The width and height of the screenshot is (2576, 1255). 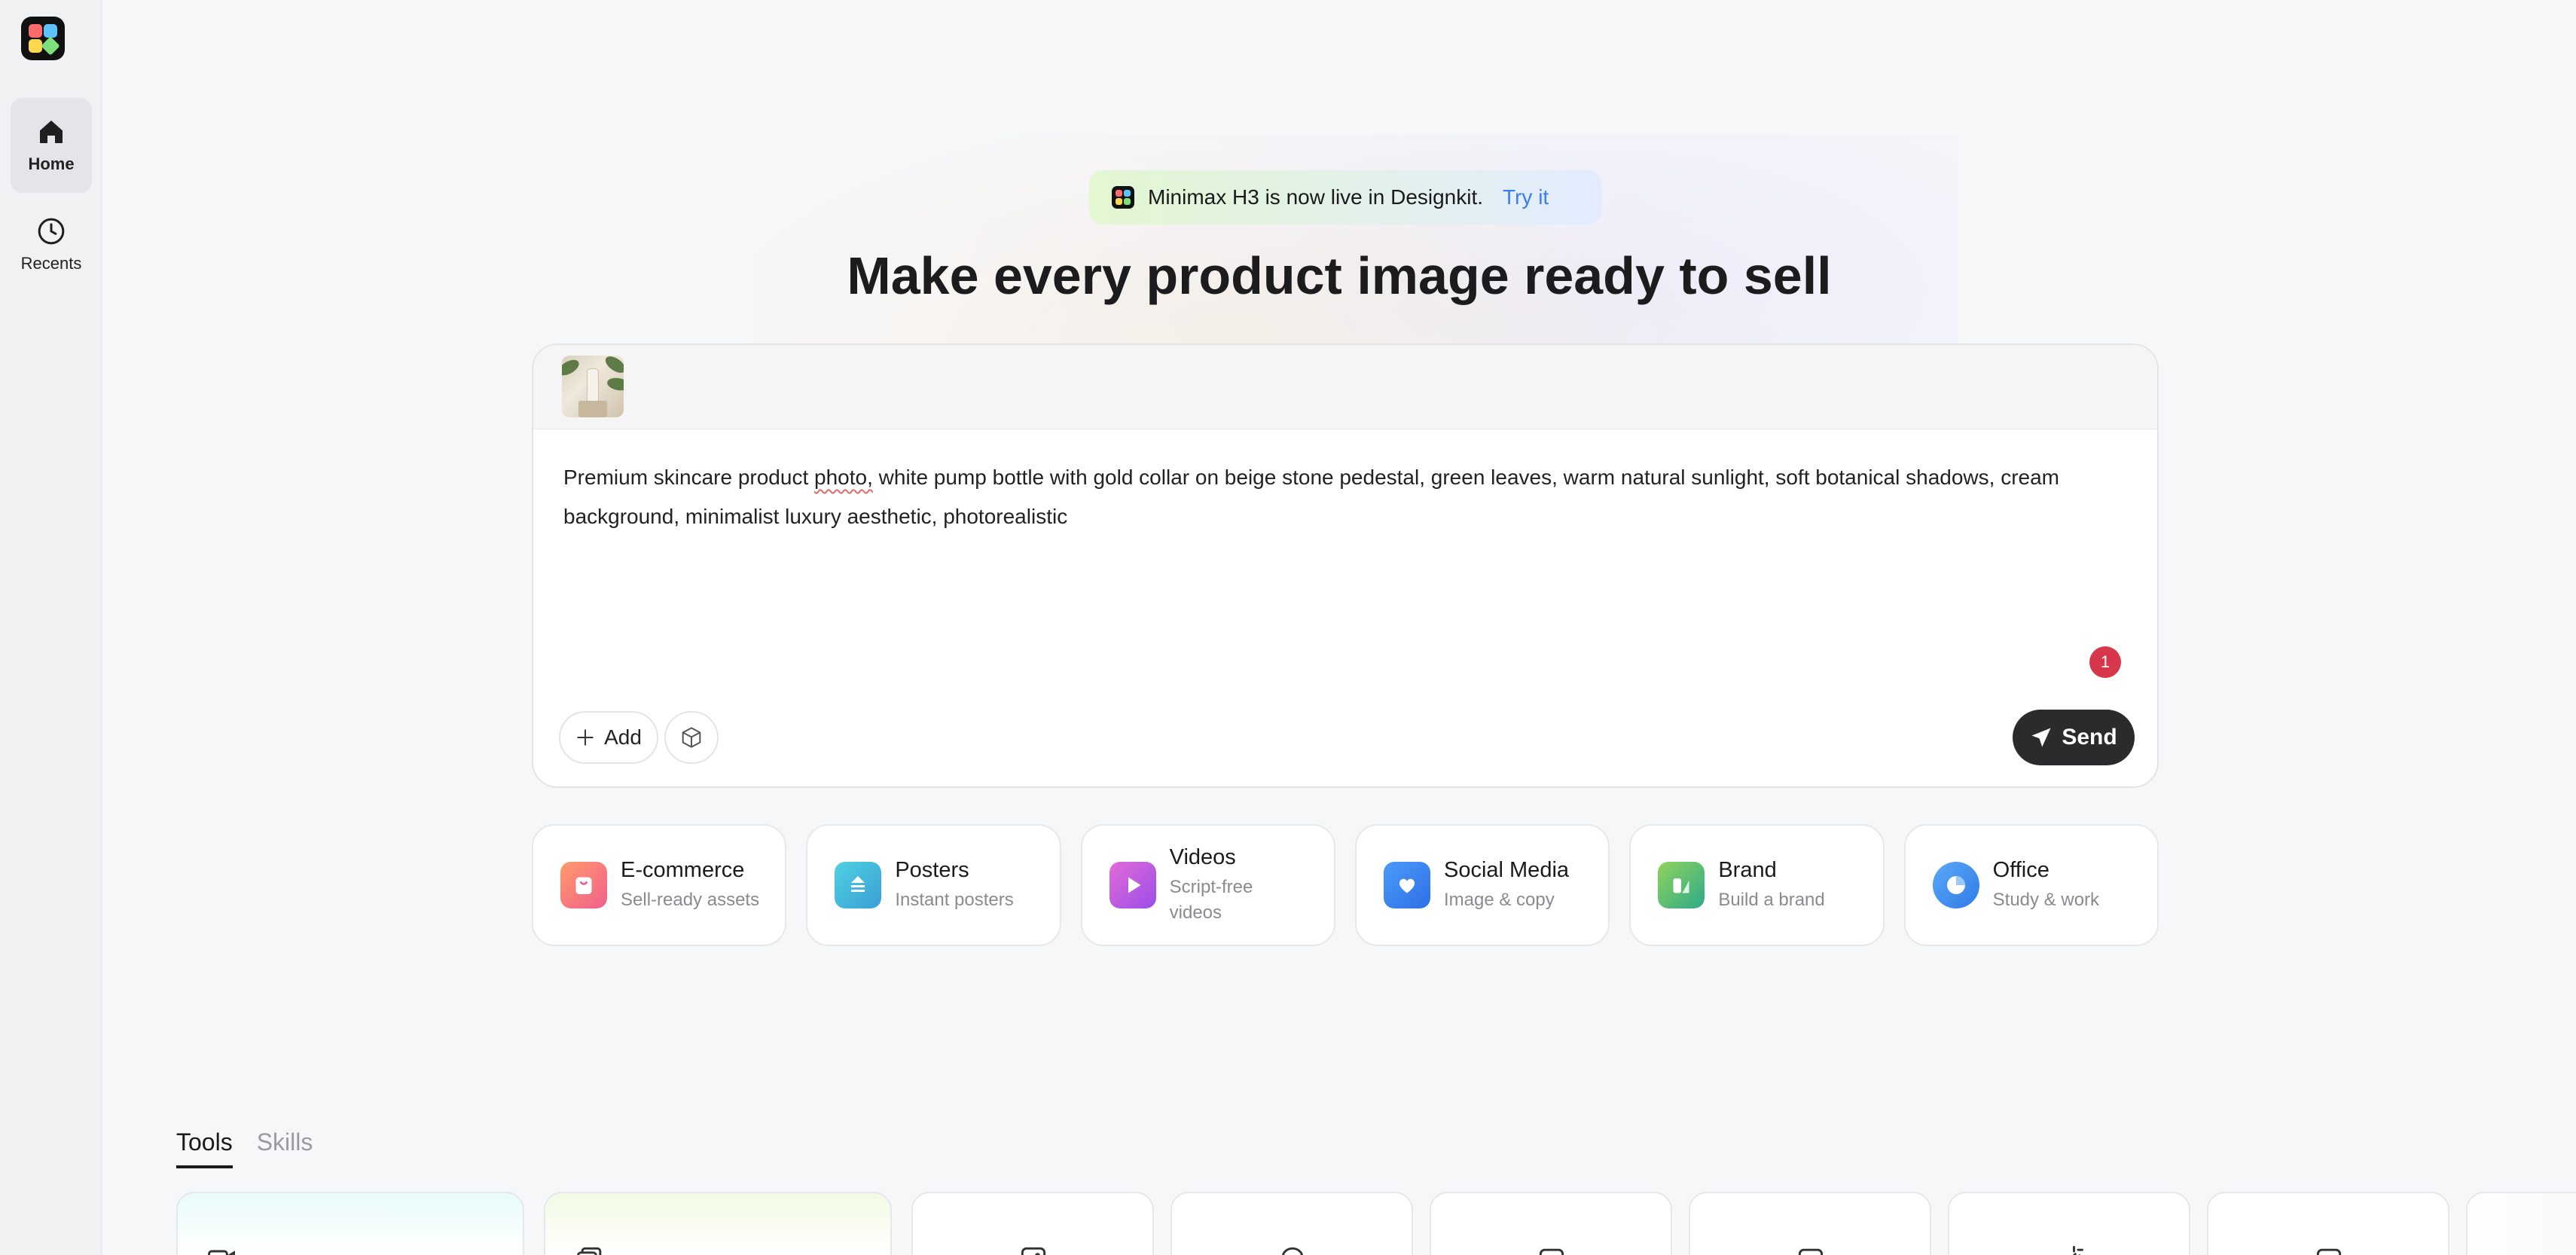 I want to click on add-button-label: Add, so click(x=623, y=737).